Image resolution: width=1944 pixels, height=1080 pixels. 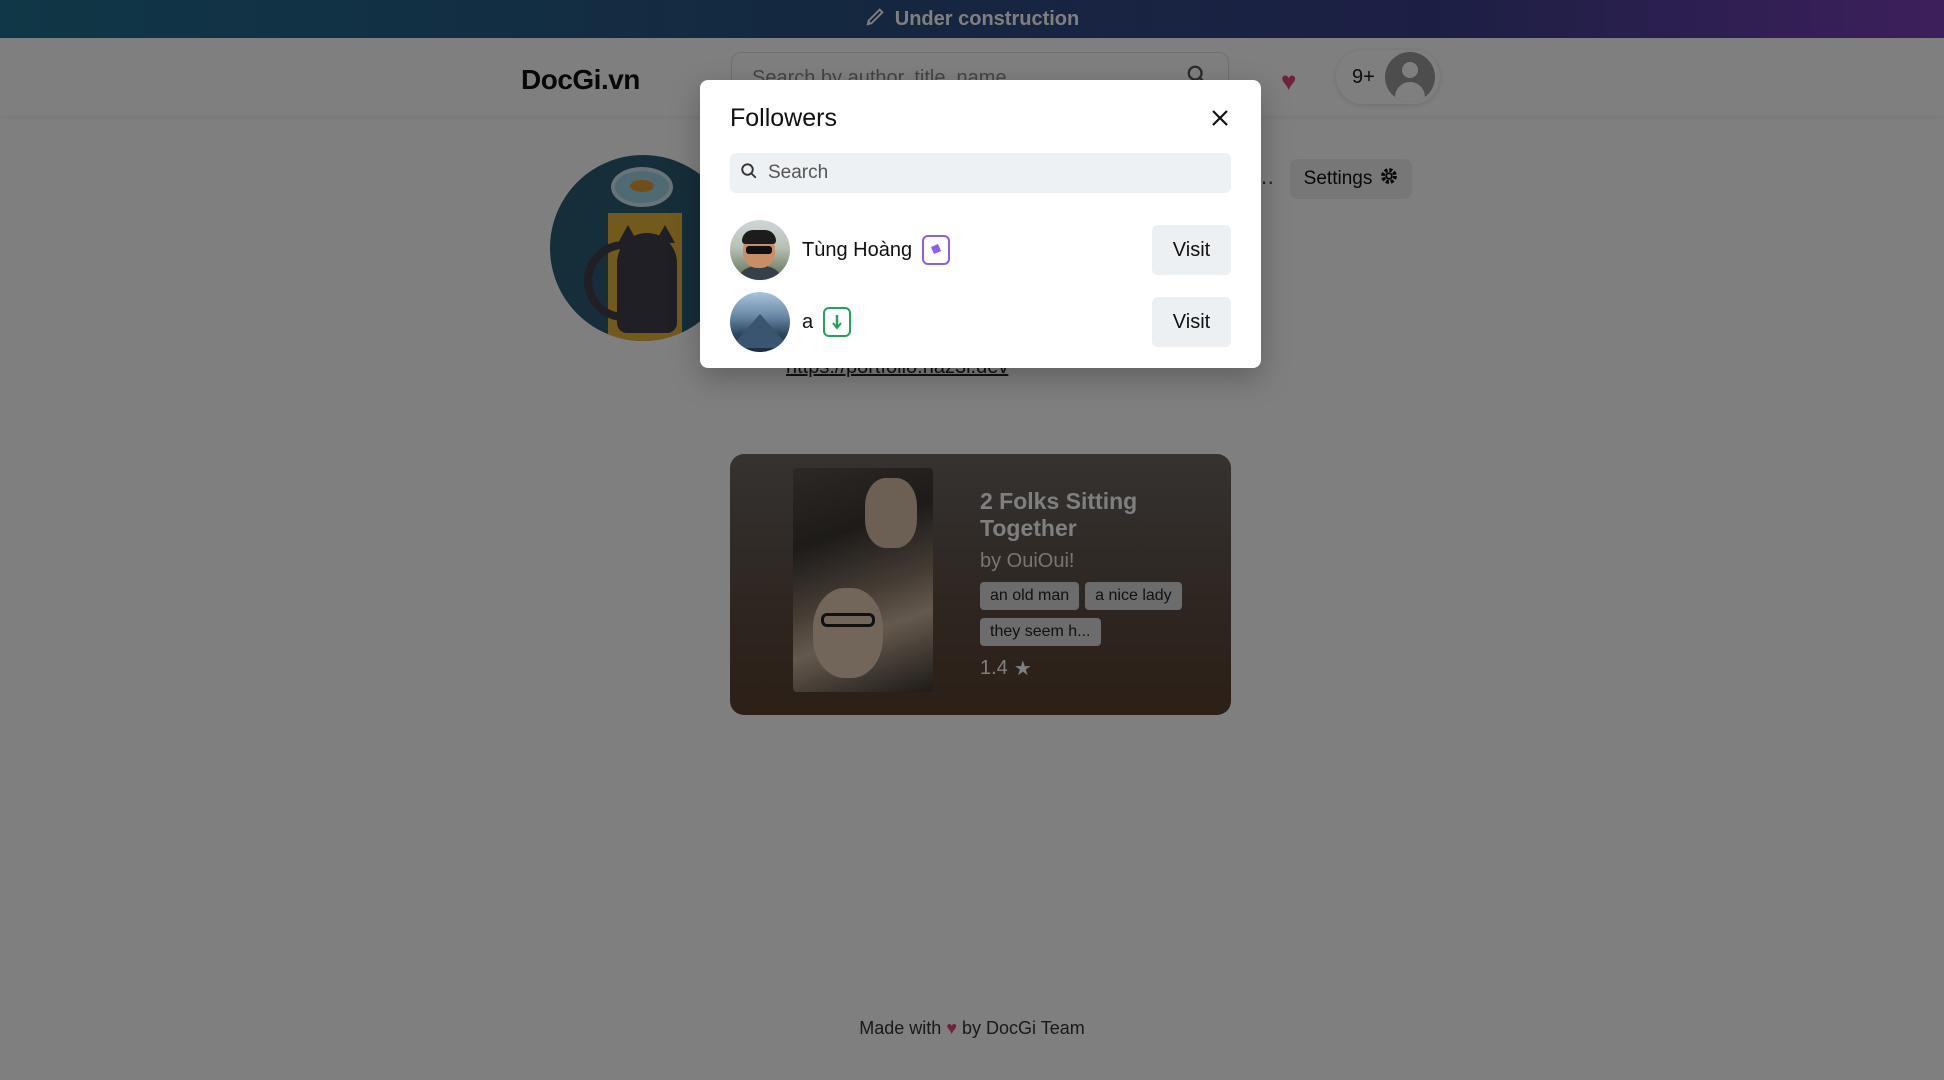 What do you see at coordinates (999, 173) in the screenshot?
I see `followers-search-input` at bounding box center [999, 173].